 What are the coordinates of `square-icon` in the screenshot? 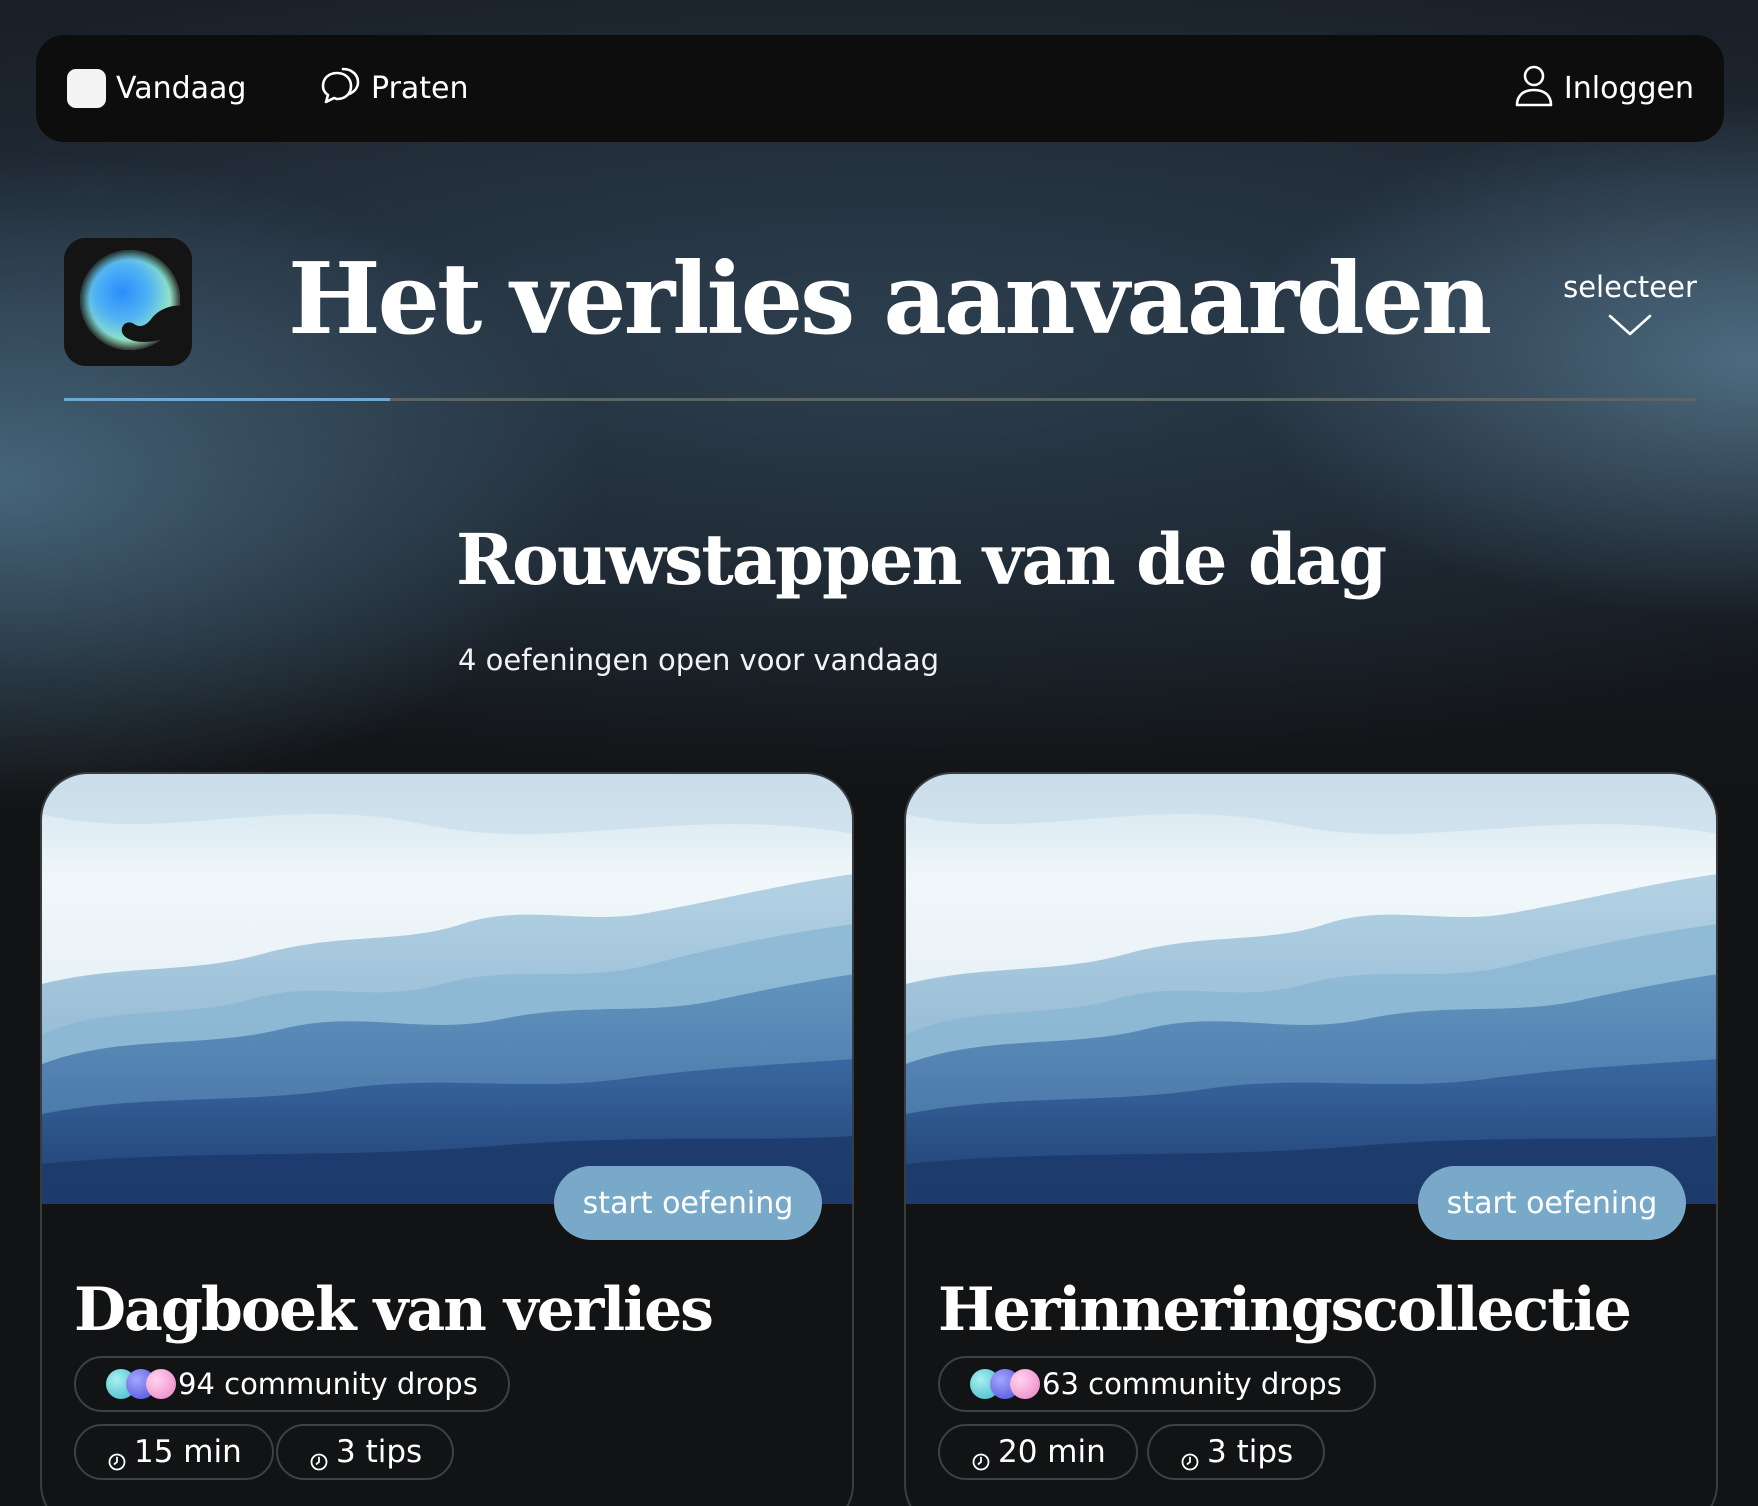 It's located at (86, 88).